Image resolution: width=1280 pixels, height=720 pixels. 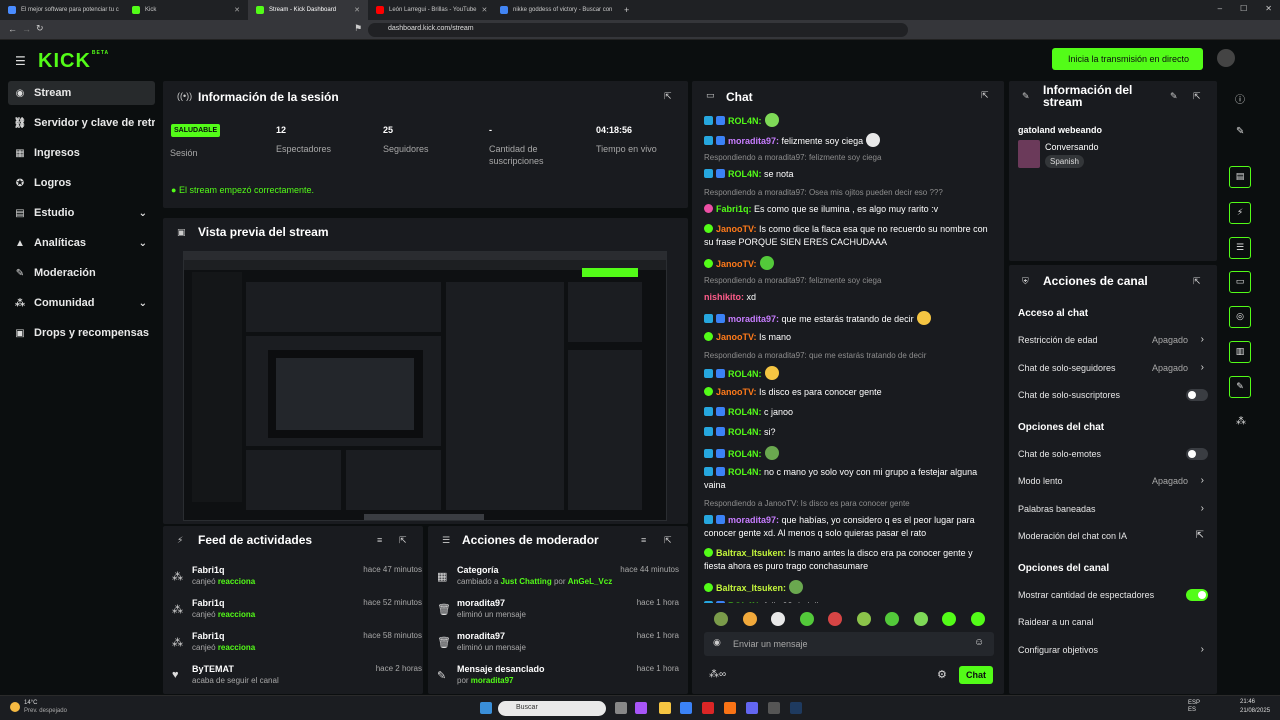 I want to click on browser-icon, so click(x=730, y=708).